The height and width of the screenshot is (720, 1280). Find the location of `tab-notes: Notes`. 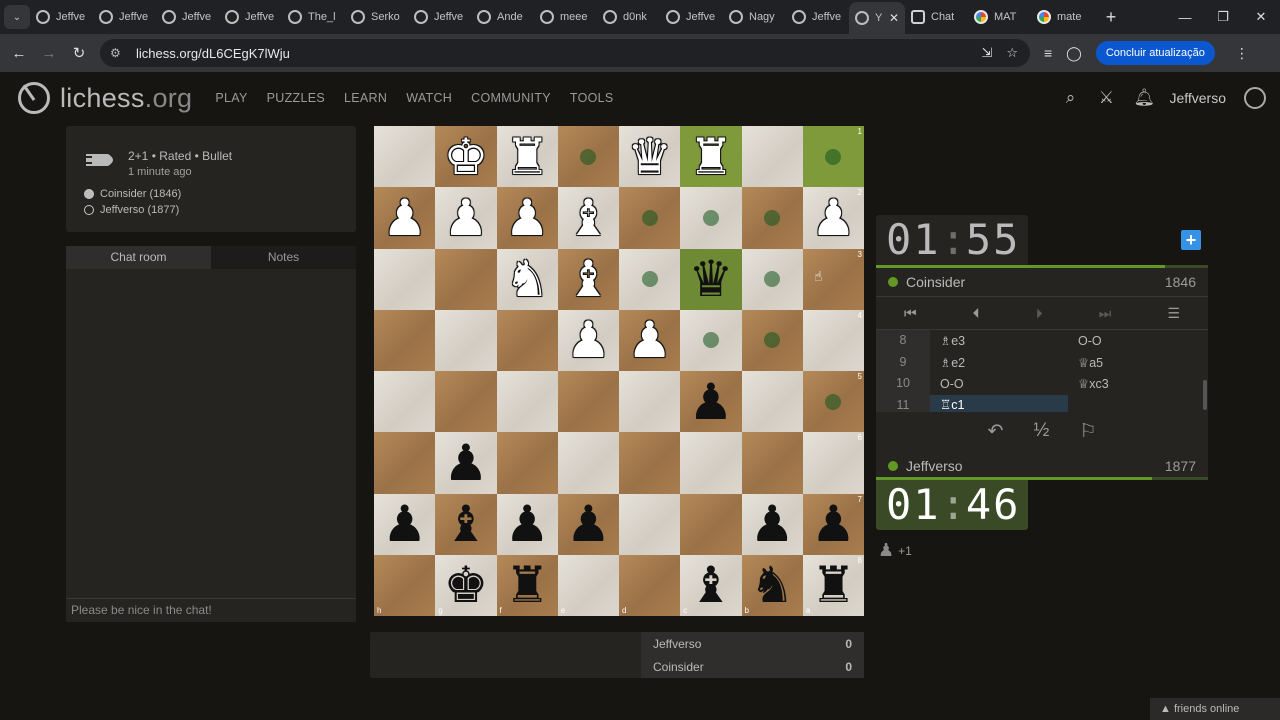

tab-notes: Notes is located at coordinates (283, 257).